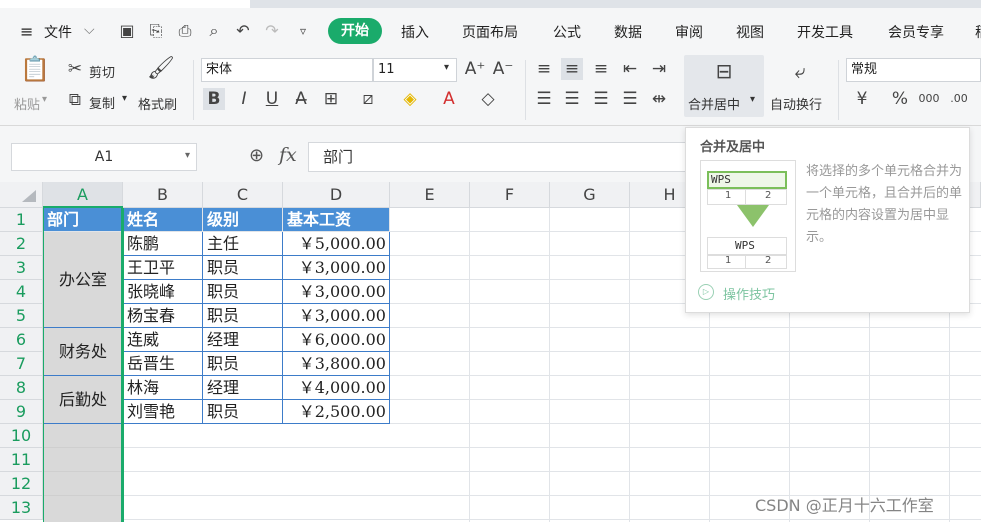 The width and height of the screenshot is (981, 522). What do you see at coordinates (449, 99) in the screenshot?
I see `font-color-icon: A` at bounding box center [449, 99].